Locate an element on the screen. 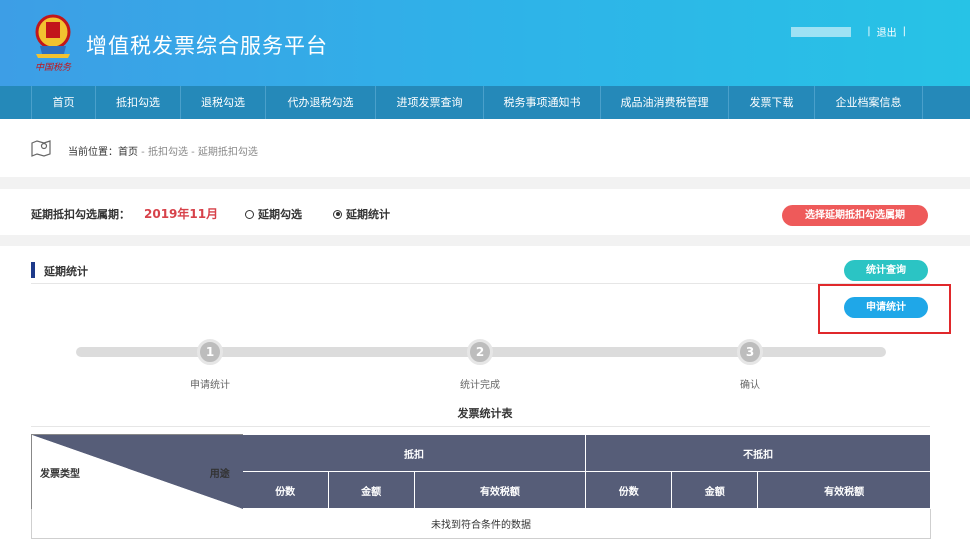  radio-label: 延期勾选 is located at coordinates (280, 214).